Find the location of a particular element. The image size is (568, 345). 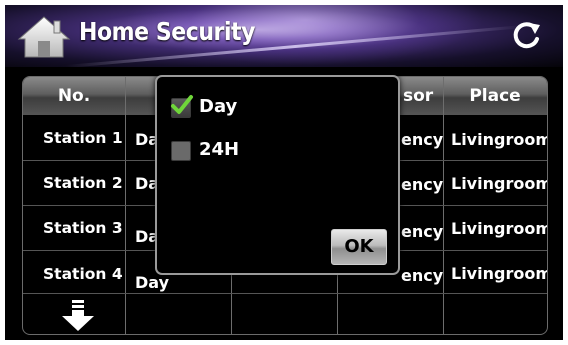

column-header-place: Place is located at coordinates (495, 96).